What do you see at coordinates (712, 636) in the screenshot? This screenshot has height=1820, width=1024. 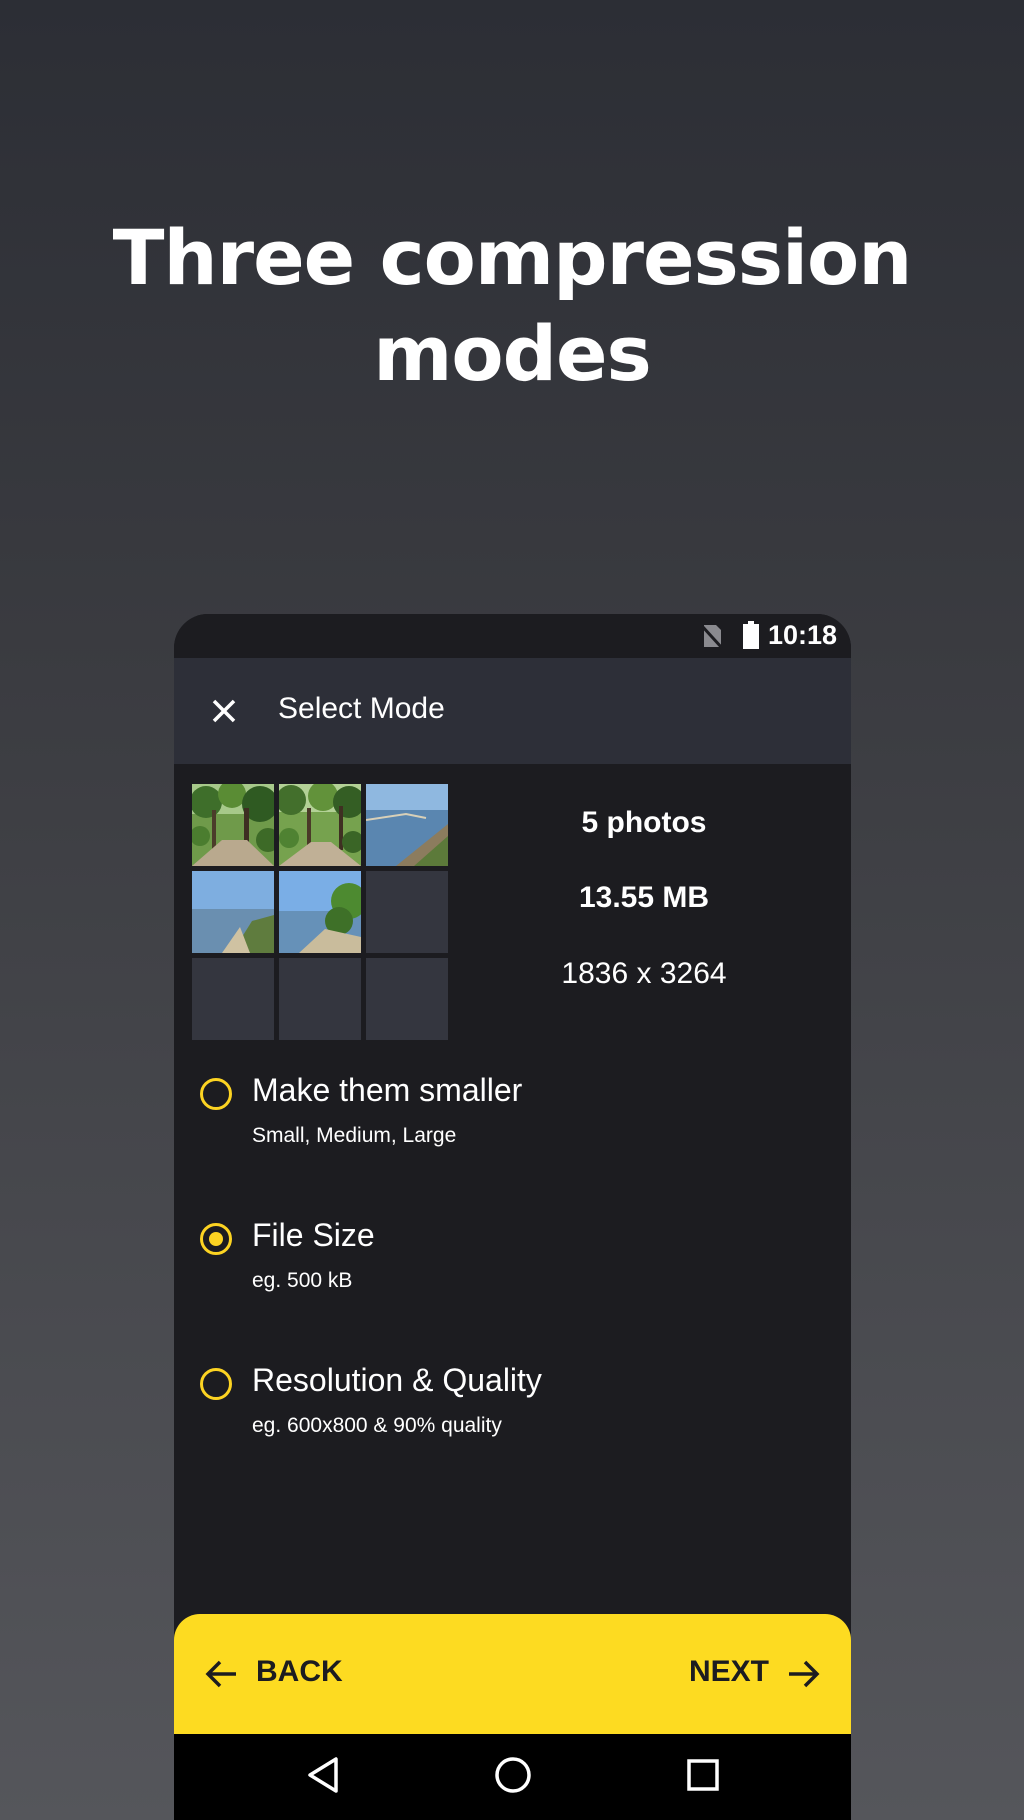 I see `no-sim-icon` at bounding box center [712, 636].